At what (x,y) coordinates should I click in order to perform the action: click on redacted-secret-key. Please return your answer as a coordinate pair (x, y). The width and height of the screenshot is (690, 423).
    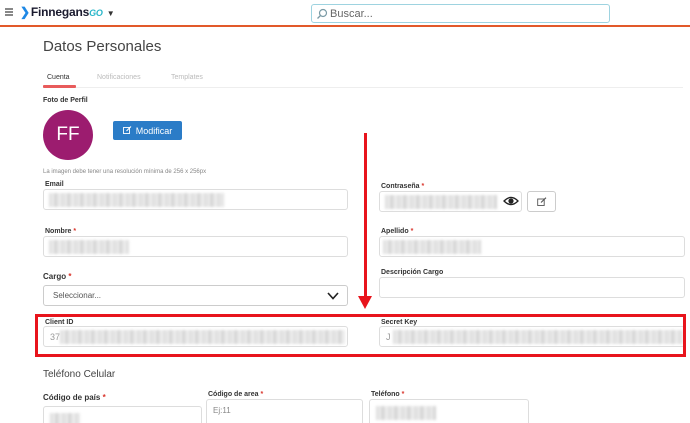
    Looking at the image, I should click on (538, 337).